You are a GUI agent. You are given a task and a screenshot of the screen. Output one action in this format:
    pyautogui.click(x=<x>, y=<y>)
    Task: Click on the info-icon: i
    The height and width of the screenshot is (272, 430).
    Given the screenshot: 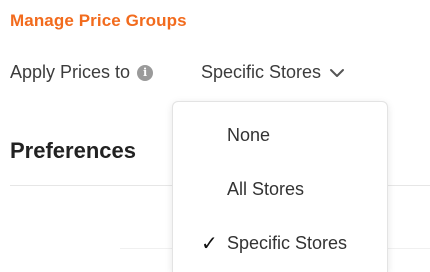 What is the action you would take?
    pyautogui.click(x=145, y=72)
    